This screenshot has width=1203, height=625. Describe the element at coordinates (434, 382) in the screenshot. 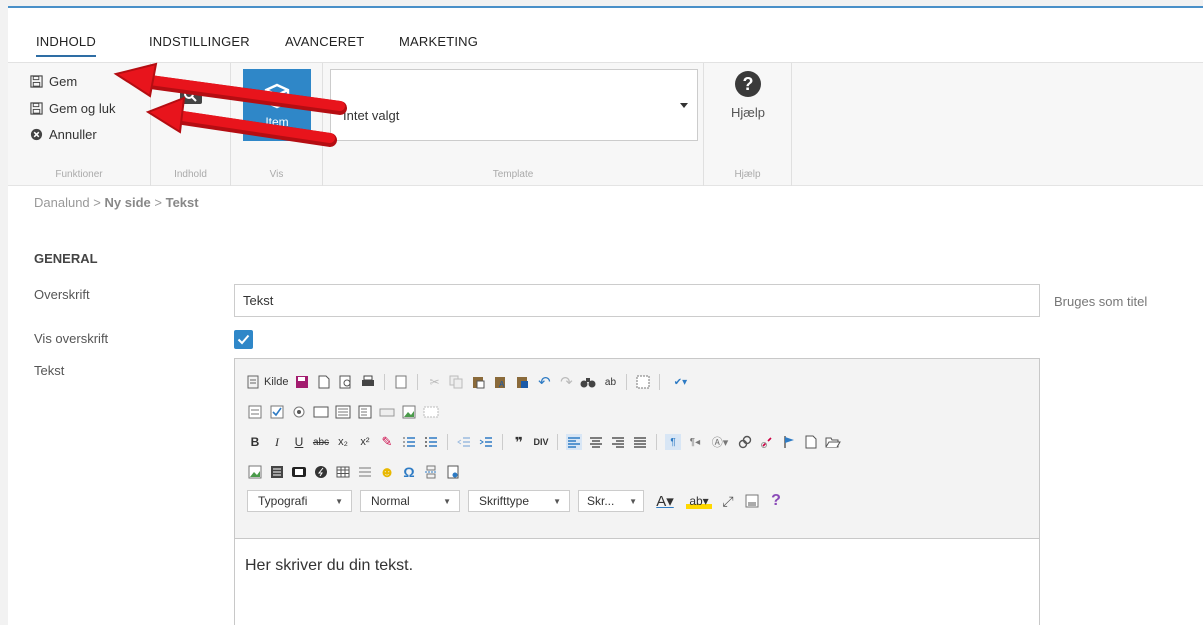

I see `cut-icon: ✂` at that location.